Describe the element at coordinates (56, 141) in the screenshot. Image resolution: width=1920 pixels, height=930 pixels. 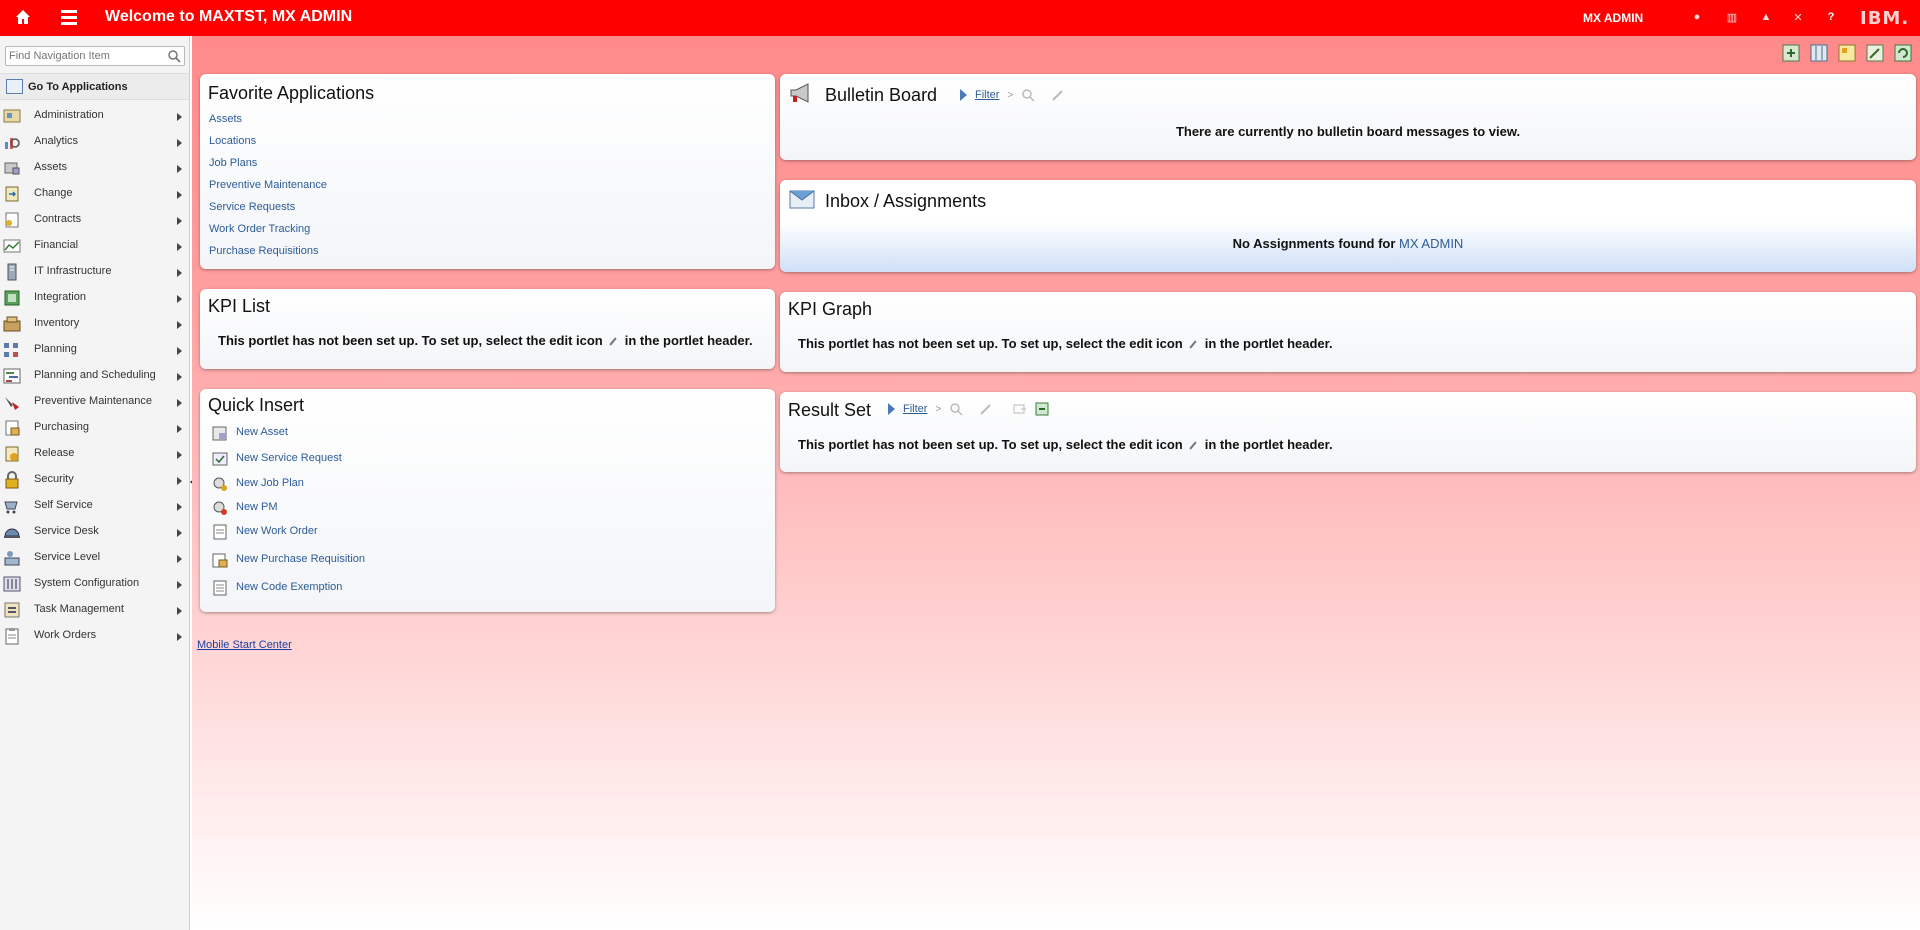
I see `nav-item-label: Analytics` at that location.